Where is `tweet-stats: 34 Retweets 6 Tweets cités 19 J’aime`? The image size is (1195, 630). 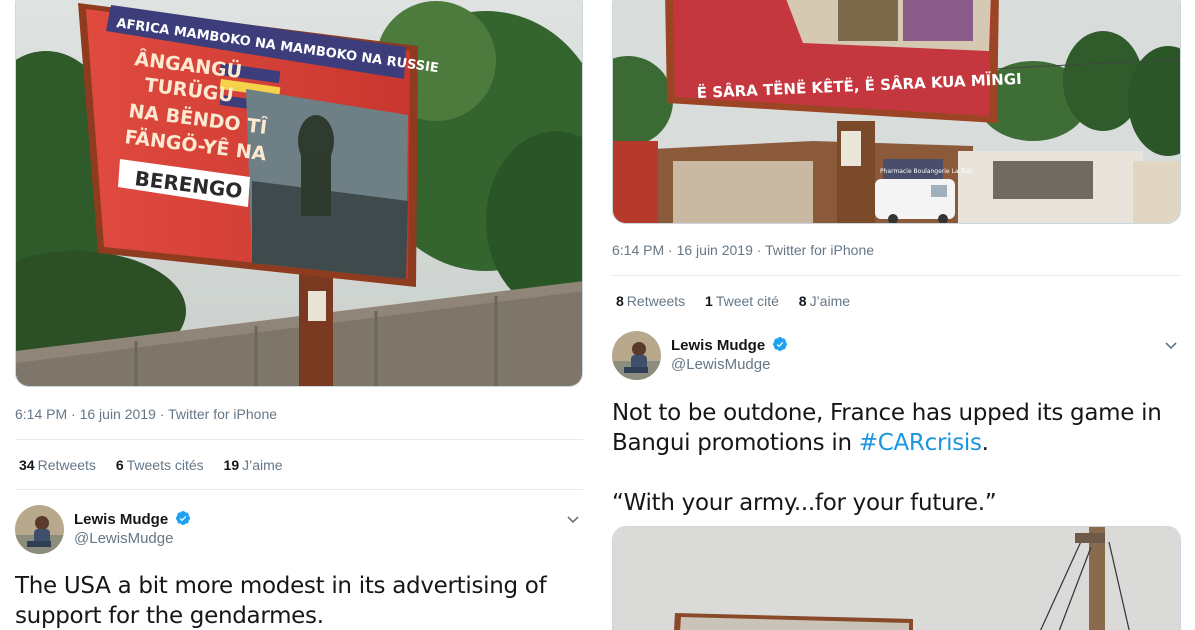
tweet-stats: 34 Retweets 6 Tweets cités 19 J’aime is located at coordinates (159, 465).